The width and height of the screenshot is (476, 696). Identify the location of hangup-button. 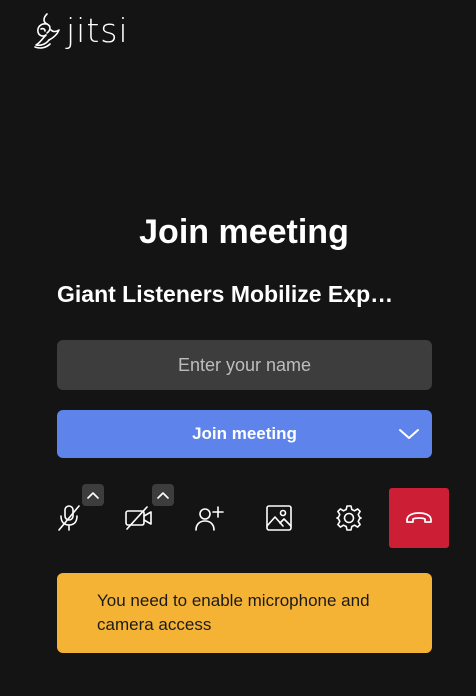
(419, 518).